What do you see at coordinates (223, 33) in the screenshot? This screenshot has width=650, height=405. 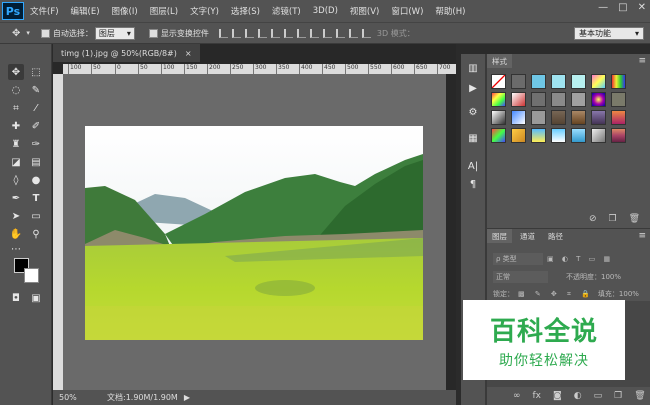 I see `align-top-icon` at bounding box center [223, 33].